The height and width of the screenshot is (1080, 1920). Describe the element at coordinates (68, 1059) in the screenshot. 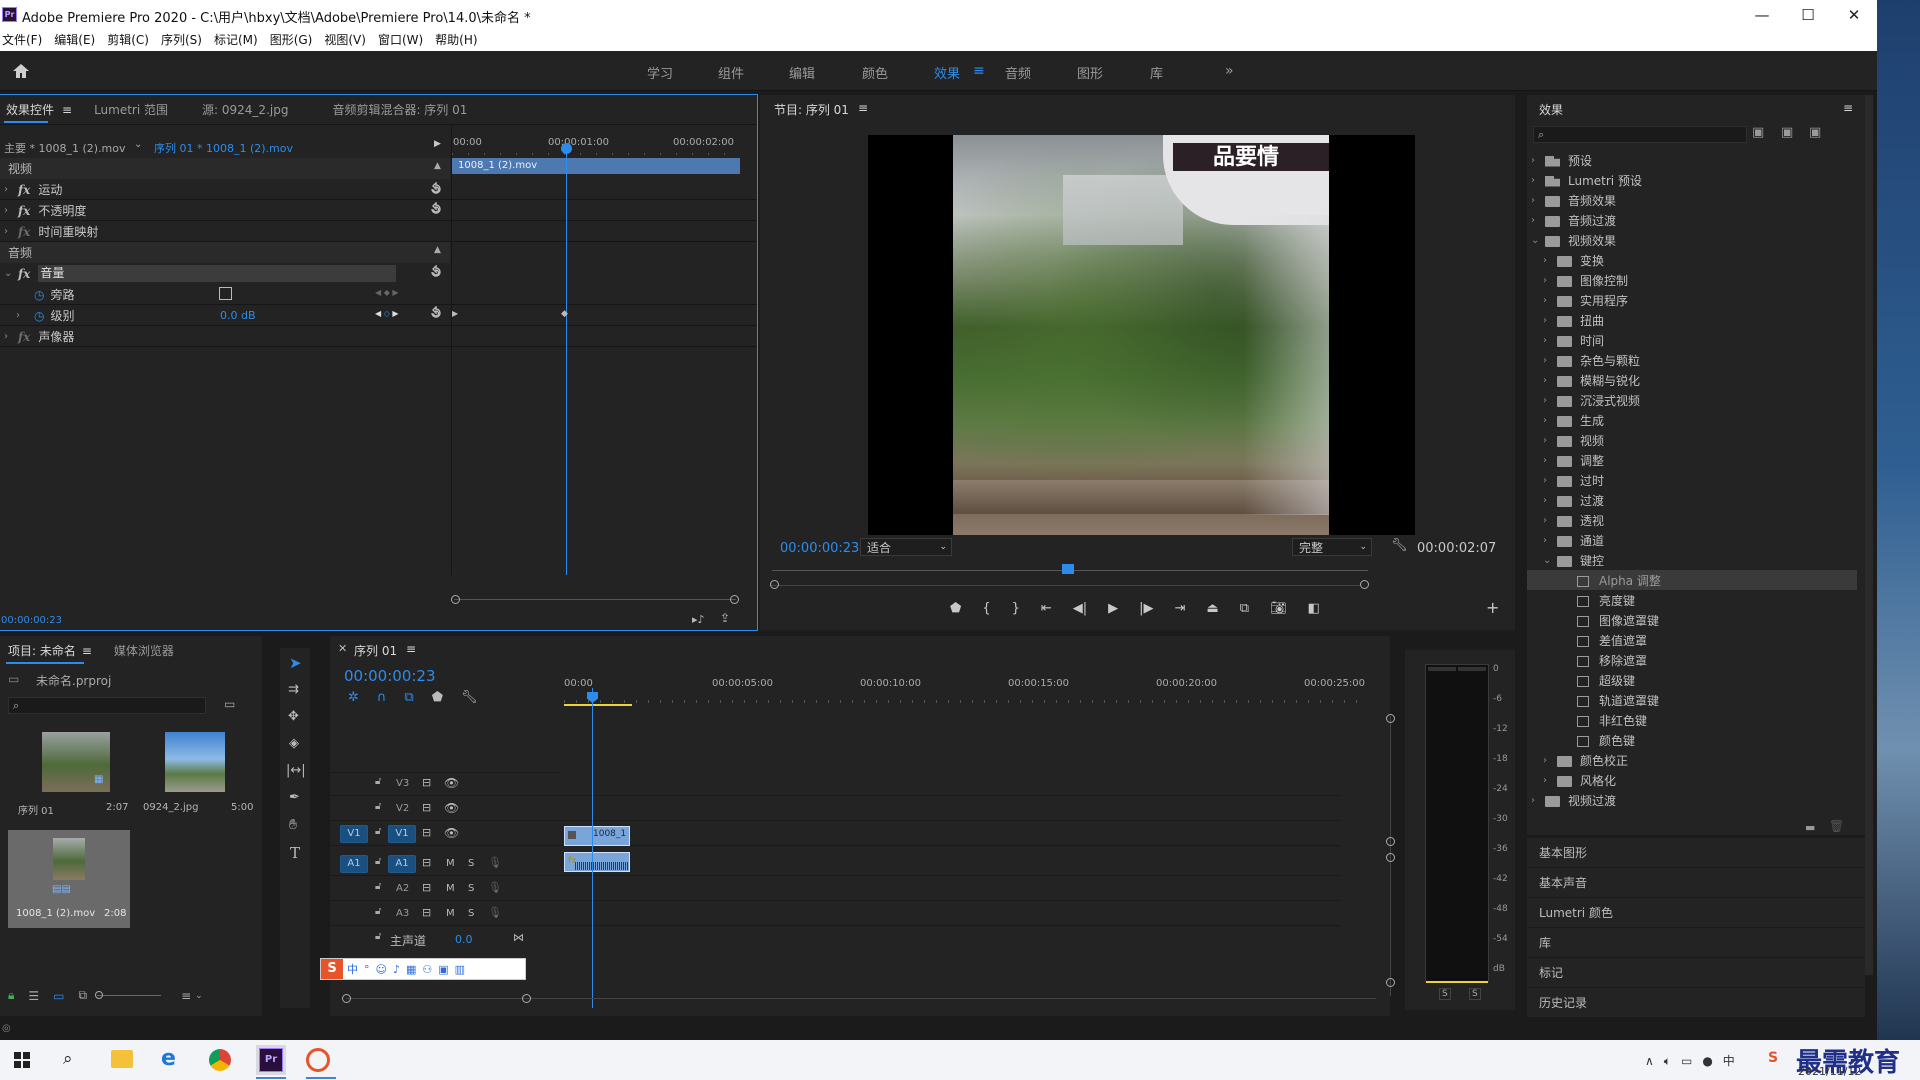

I see `search-icon: ⌕` at that location.